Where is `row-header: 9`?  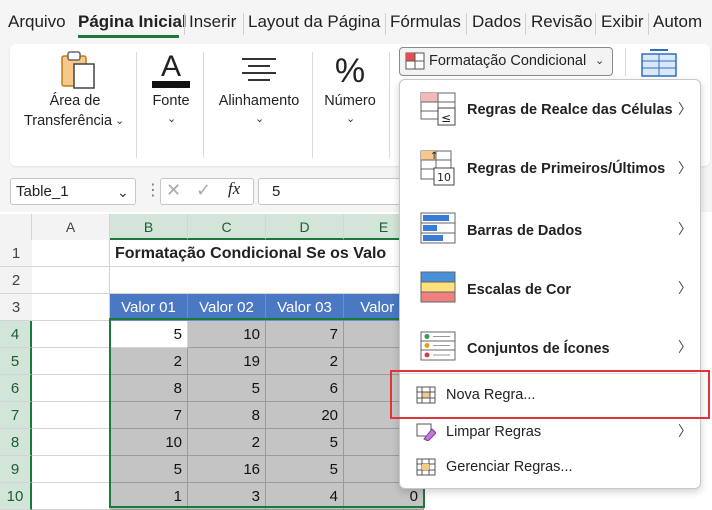
row-header: 9 is located at coordinates (16, 469).